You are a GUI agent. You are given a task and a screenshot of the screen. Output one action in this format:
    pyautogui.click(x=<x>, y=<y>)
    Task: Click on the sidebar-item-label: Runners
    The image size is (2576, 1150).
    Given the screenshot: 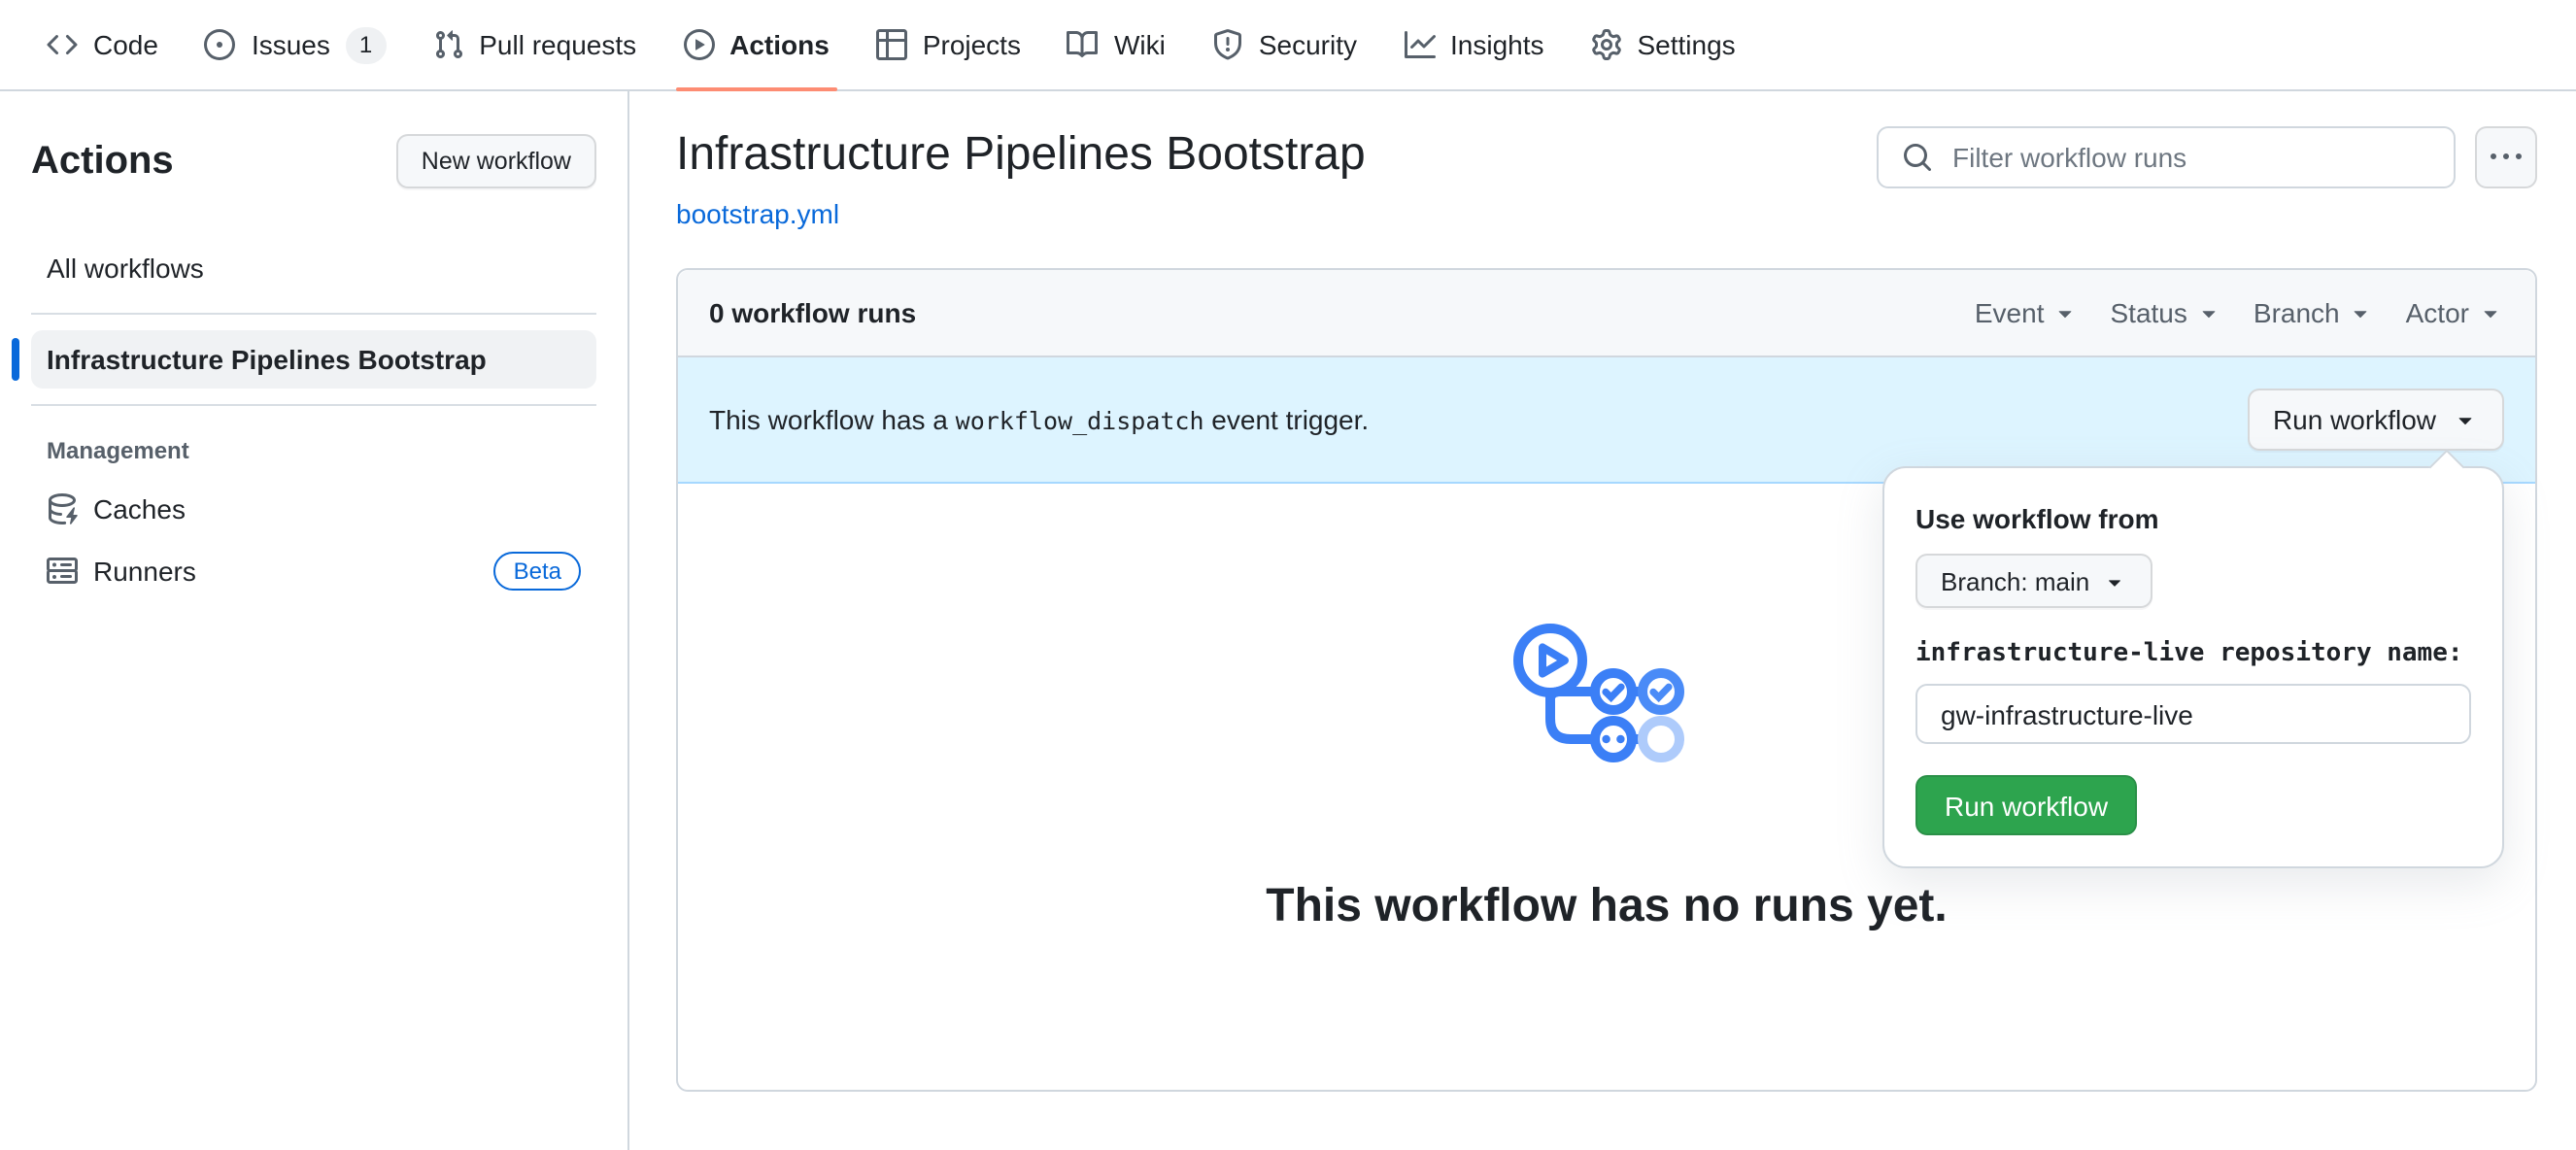 What is the action you would take?
    pyautogui.click(x=144, y=571)
    